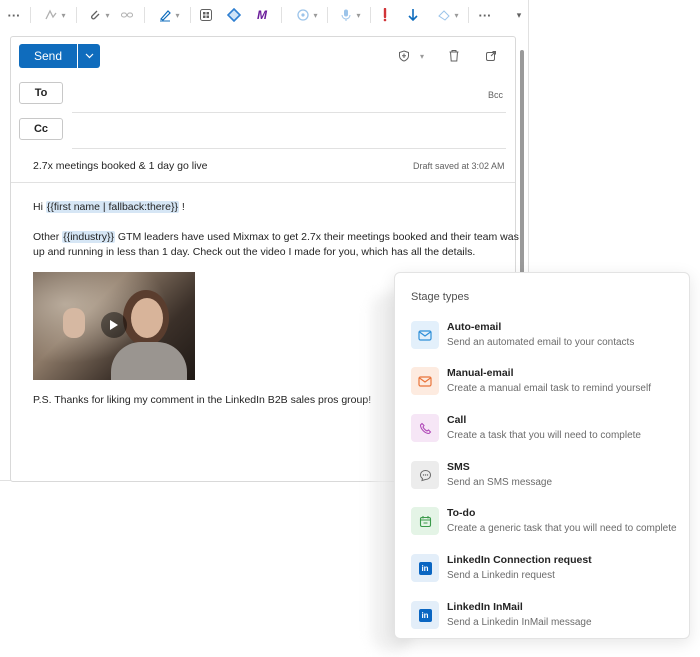 The image size is (700, 657). What do you see at coordinates (474, 327) in the screenshot?
I see `stage-type-name: Auto-email` at bounding box center [474, 327].